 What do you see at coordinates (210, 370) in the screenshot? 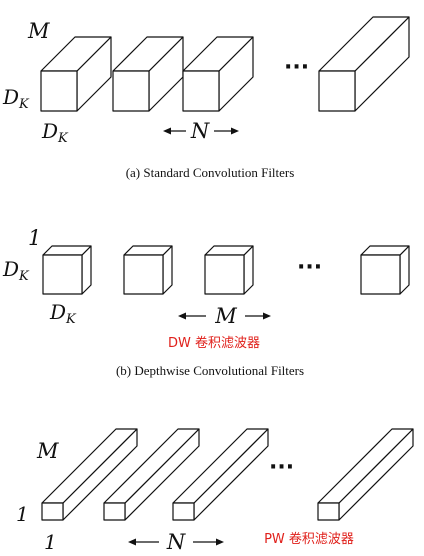
I see `caption-b: (b) Depthwise Convolutional Filters` at bounding box center [210, 370].